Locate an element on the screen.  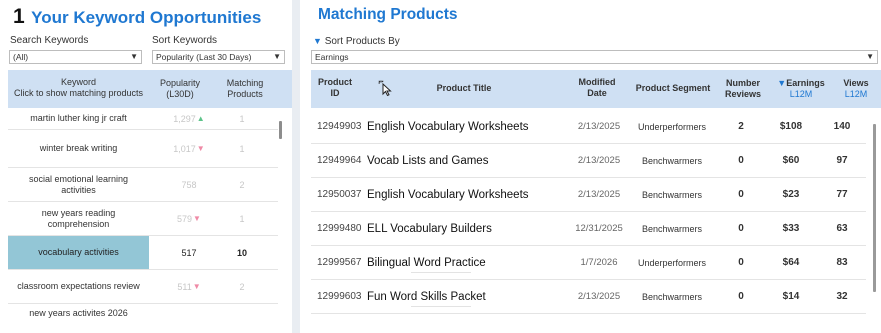
product-title: Bilingual Word Practice is located at coordinates (426, 262).